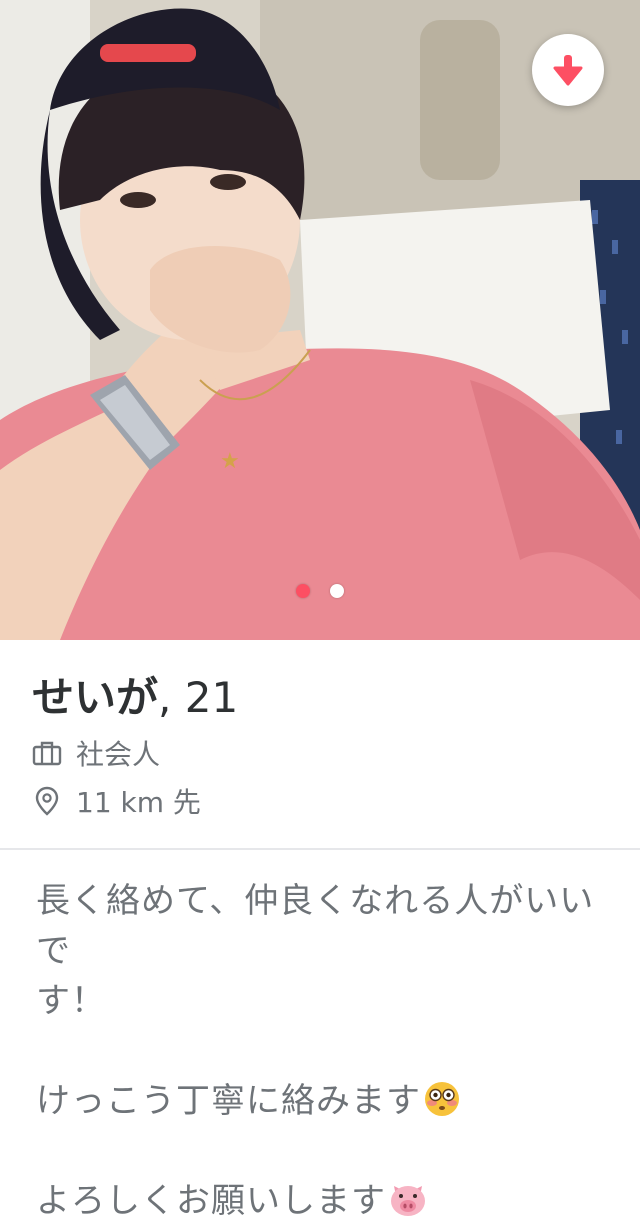  Describe the element at coordinates (138, 802) in the screenshot. I see `distance-text: 11 km 先` at that location.